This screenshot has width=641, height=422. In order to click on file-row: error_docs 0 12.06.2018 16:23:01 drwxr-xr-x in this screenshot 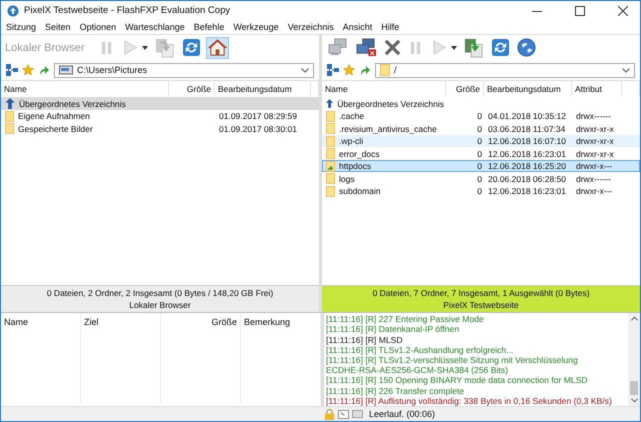, I will do `click(481, 153)`.